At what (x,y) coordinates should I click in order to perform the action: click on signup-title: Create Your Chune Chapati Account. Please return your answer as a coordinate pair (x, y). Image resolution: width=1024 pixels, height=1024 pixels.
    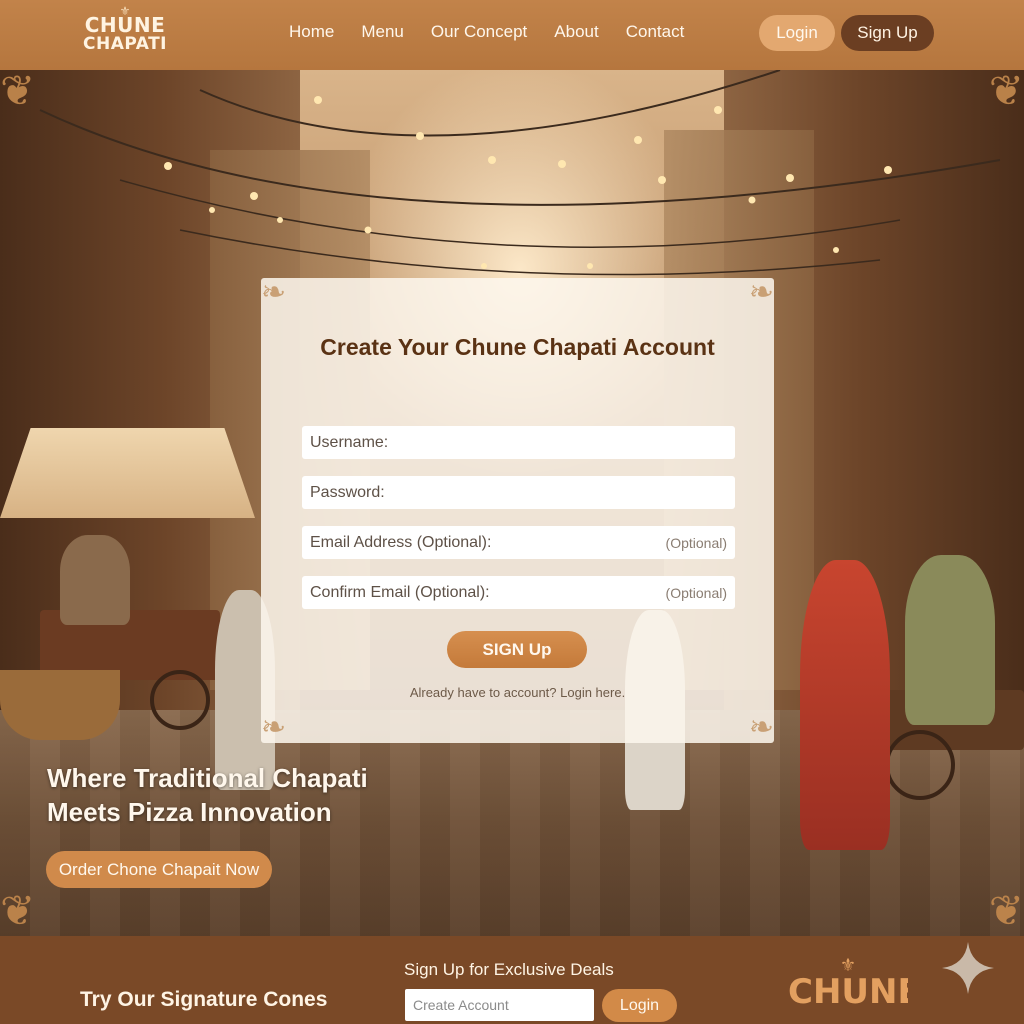
    Looking at the image, I should click on (517, 347).